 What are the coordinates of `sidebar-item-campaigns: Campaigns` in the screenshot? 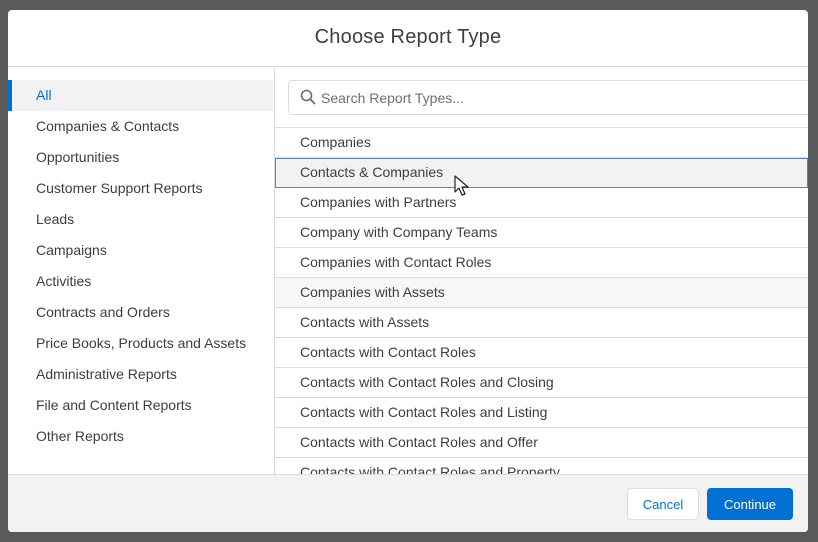 It's located at (141, 250).